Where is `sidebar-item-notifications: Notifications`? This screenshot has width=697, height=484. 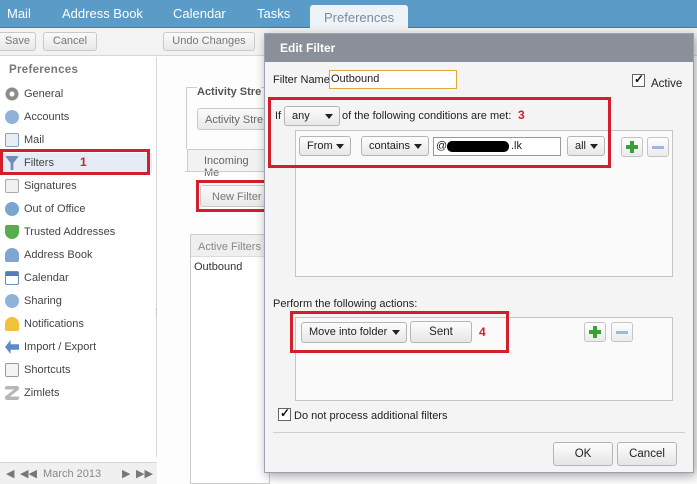
sidebar-item-notifications: Notifications is located at coordinates (77, 324).